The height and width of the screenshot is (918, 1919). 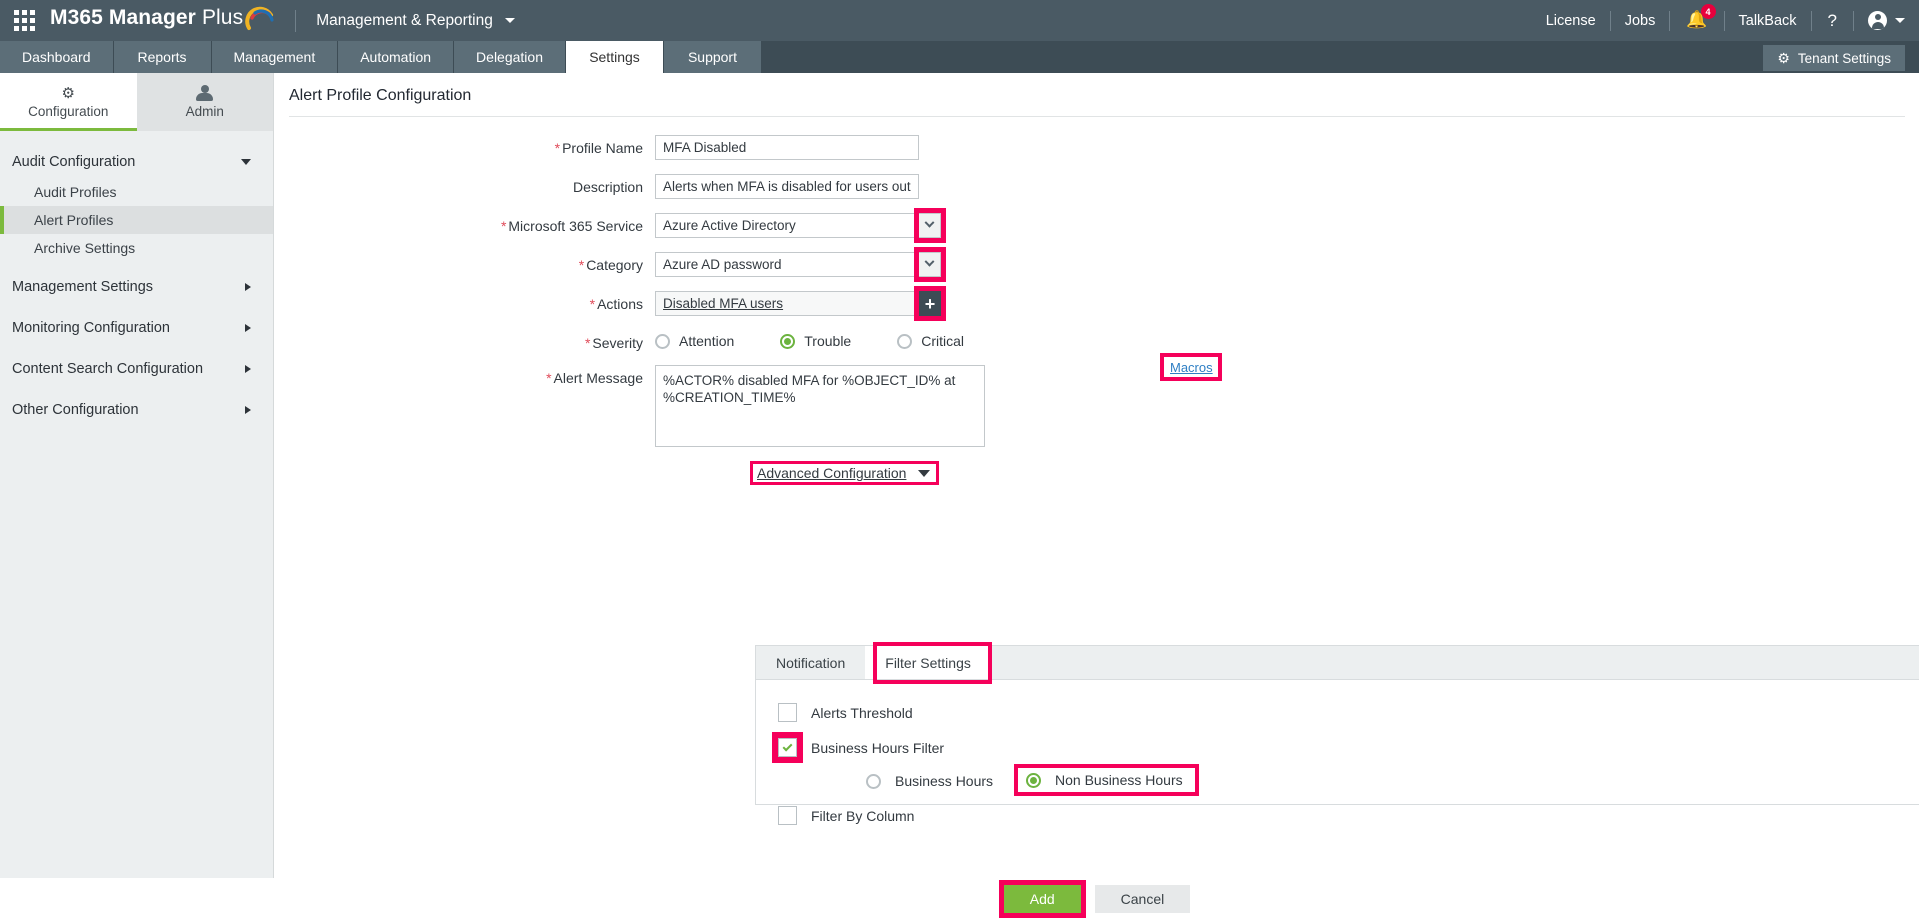 I want to click on sidebar-item-label: Alert Profiles, so click(x=74, y=220).